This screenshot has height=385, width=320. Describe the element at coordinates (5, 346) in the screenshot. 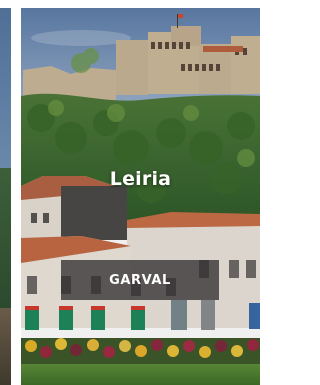

I see `previous-card-image-ground` at that location.